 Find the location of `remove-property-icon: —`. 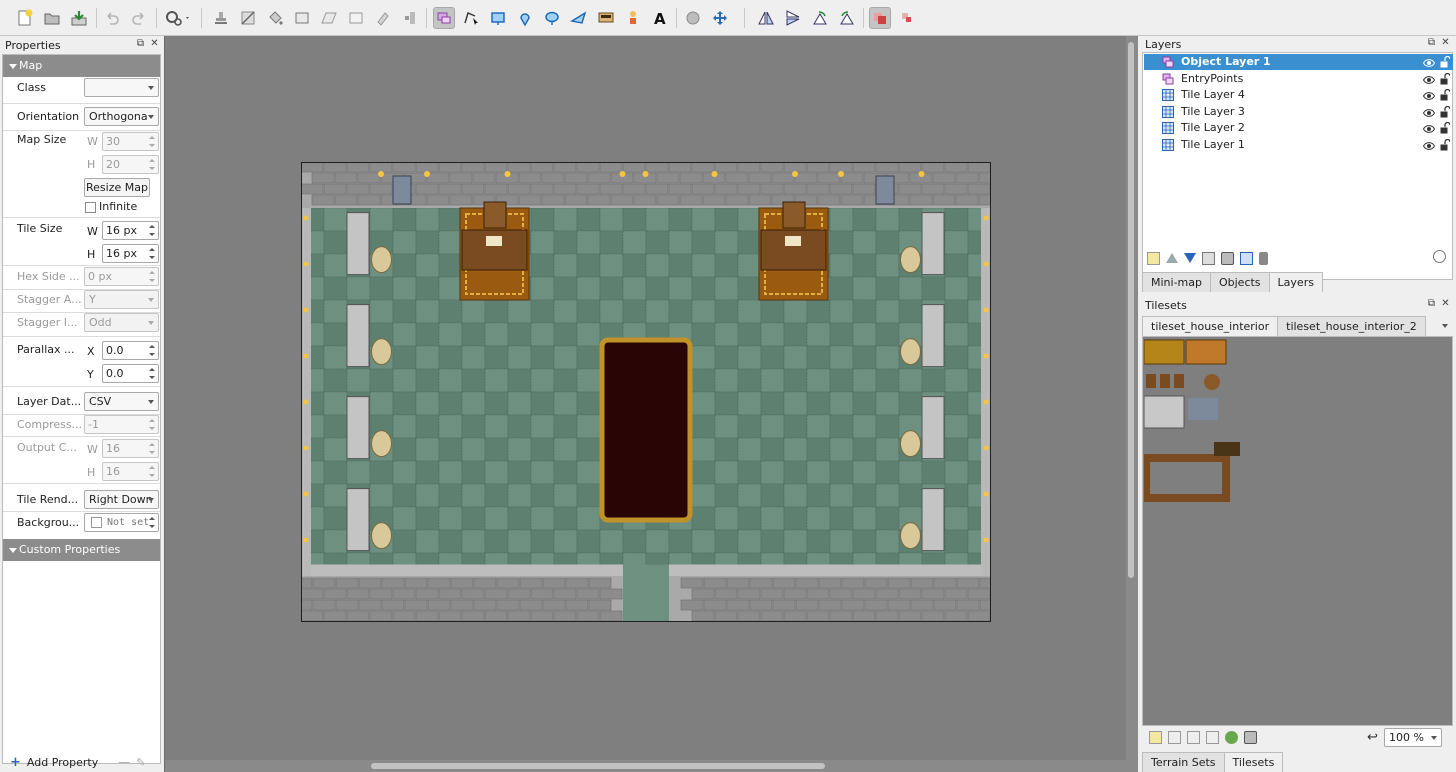

remove-property-icon: — is located at coordinates (124, 762).